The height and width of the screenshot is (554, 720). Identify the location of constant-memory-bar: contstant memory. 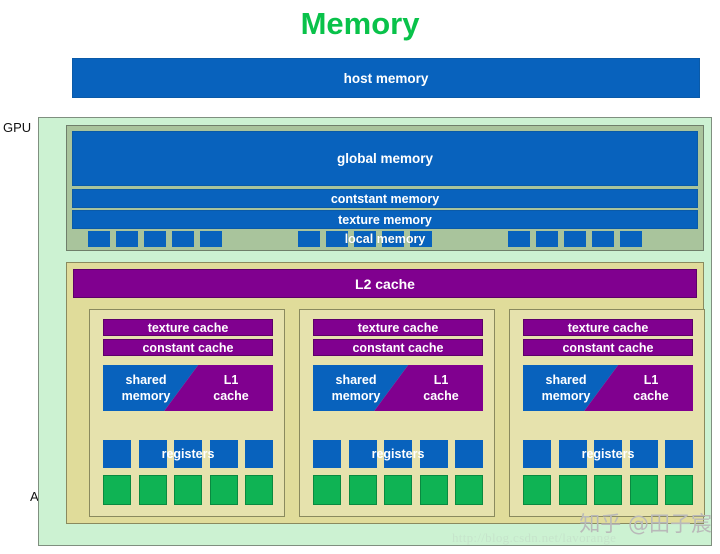
(385, 198).